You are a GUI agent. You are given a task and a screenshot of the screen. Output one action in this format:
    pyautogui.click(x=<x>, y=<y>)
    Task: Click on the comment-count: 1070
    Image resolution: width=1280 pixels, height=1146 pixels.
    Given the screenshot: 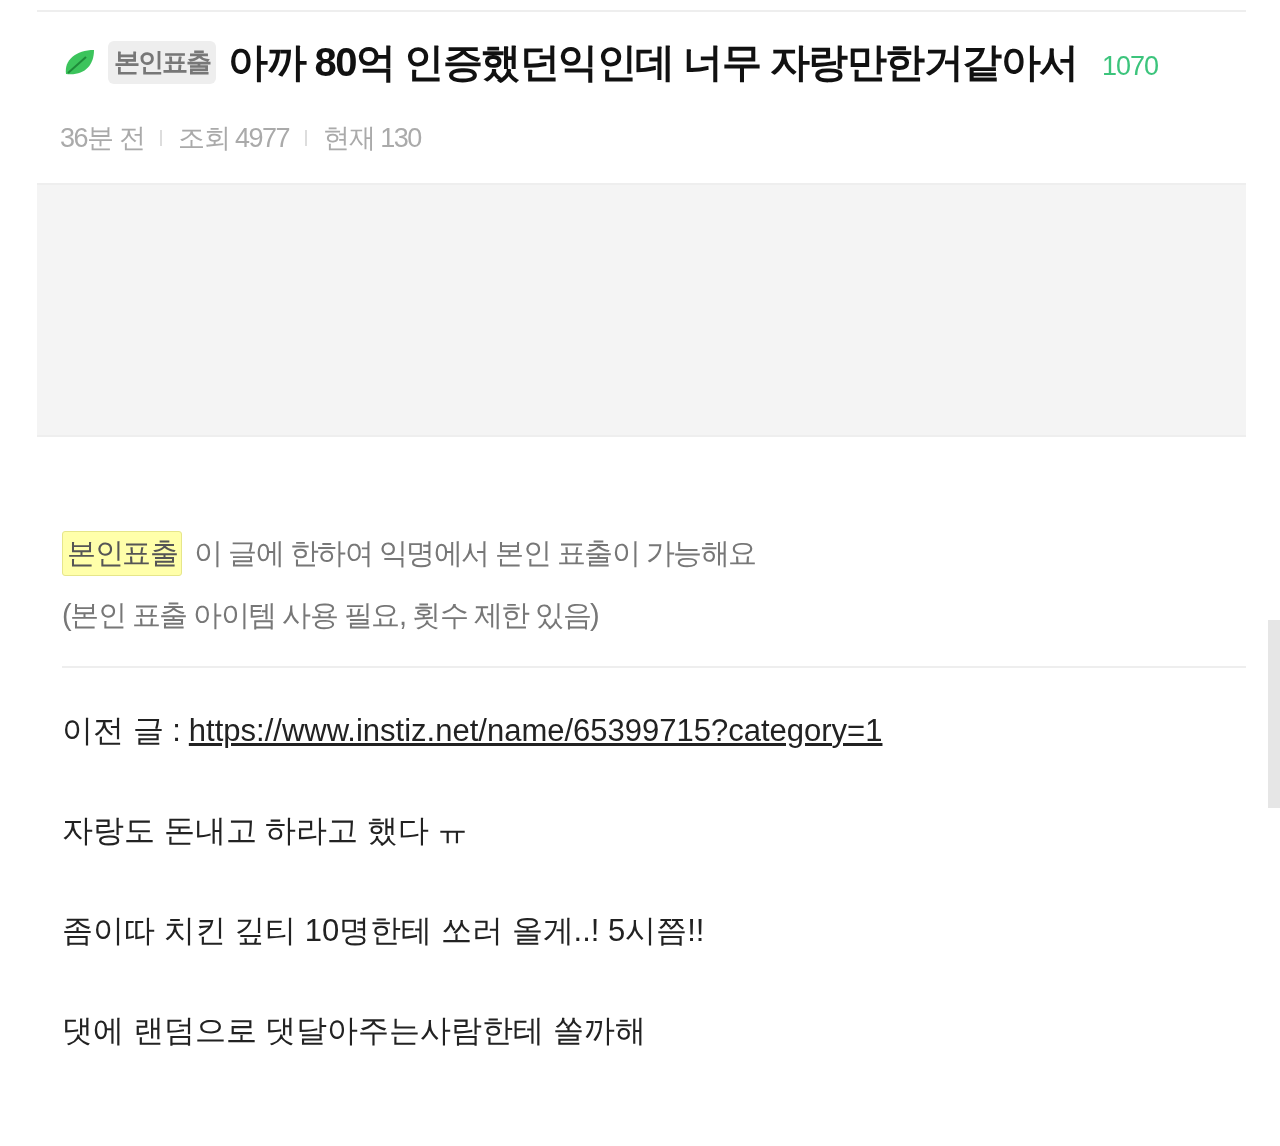 What is the action you would take?
    pyautogui.click(x=1130, y=66)
    